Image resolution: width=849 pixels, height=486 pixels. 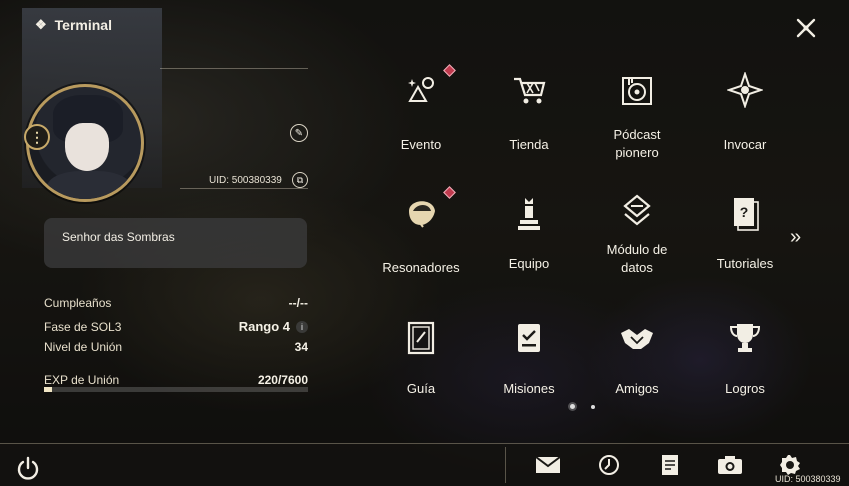 I want to click on union-level-row: Nivel de Unión 34, so click(x=176, y=347).